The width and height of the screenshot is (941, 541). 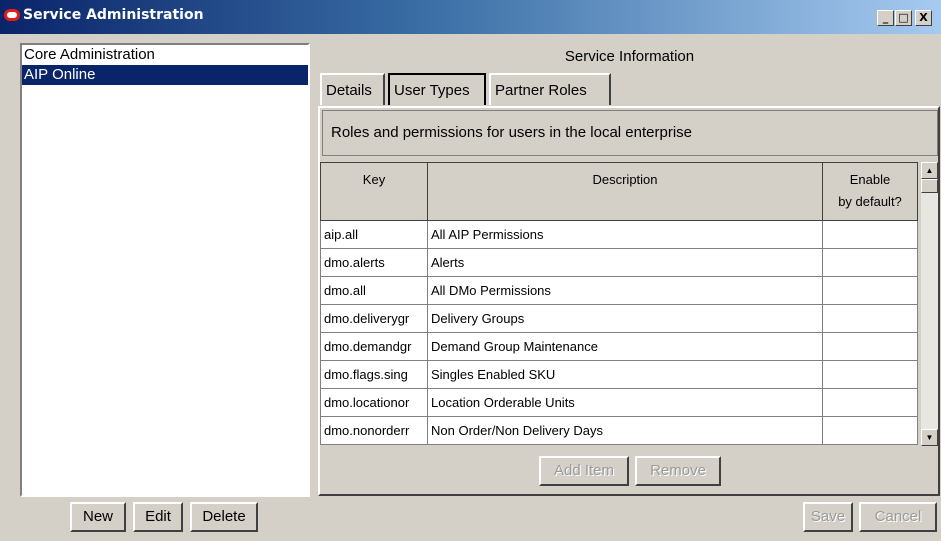 What do you see at coordinates (374, 374) in the screenshot?
I see `row-key: dmo.flags.sing` at bounding box center [374, 374].